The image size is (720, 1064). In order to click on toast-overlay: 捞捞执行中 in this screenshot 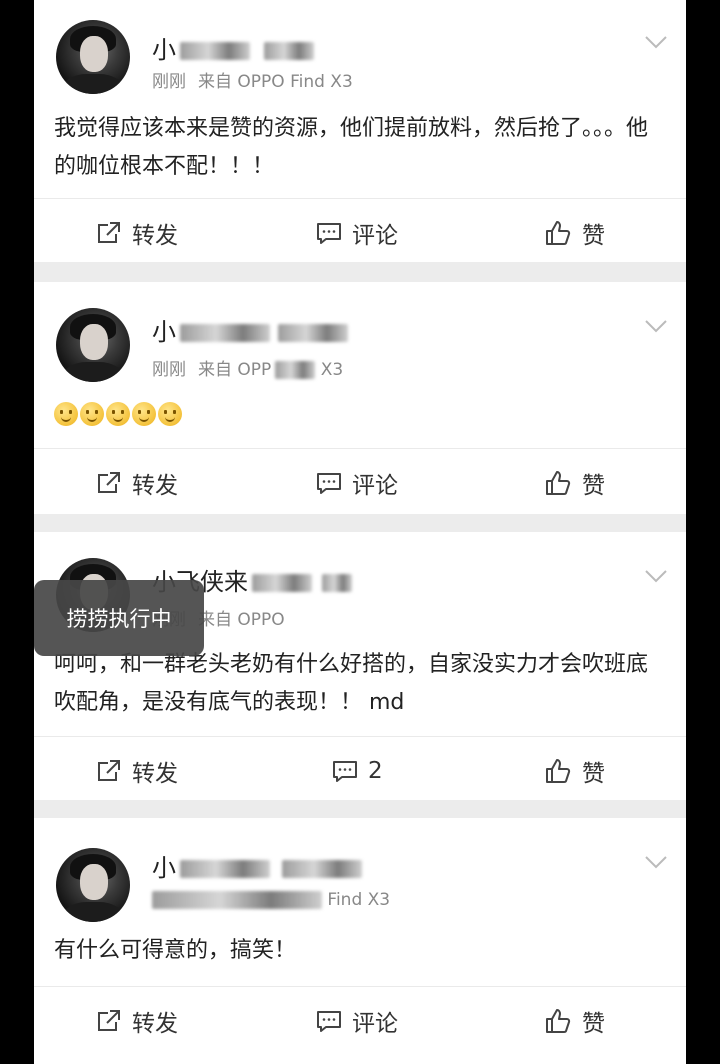, I will do `click(119, 618)`.